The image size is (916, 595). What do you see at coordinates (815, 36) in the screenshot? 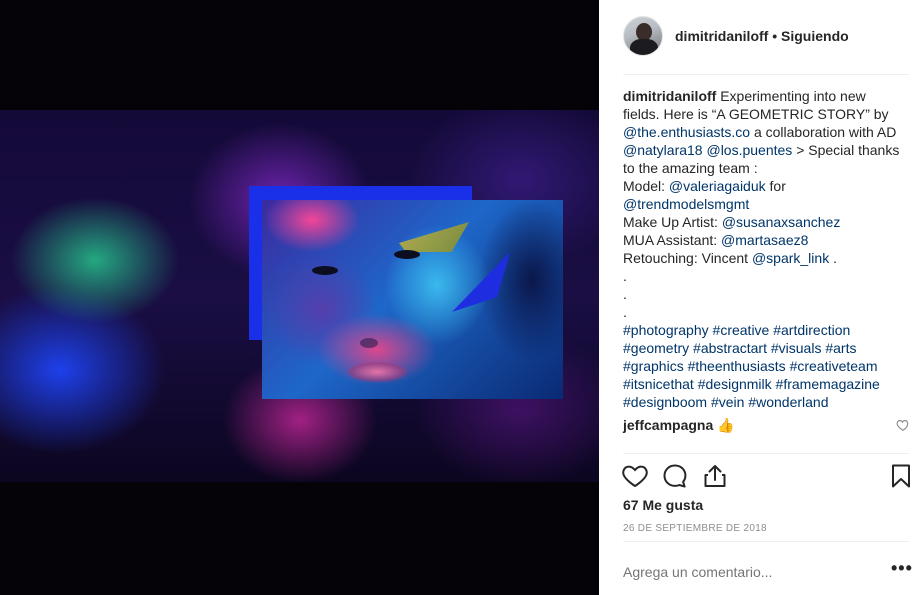
I see `follow-status-button: Siguiendo` at bounding box center [815, 36].